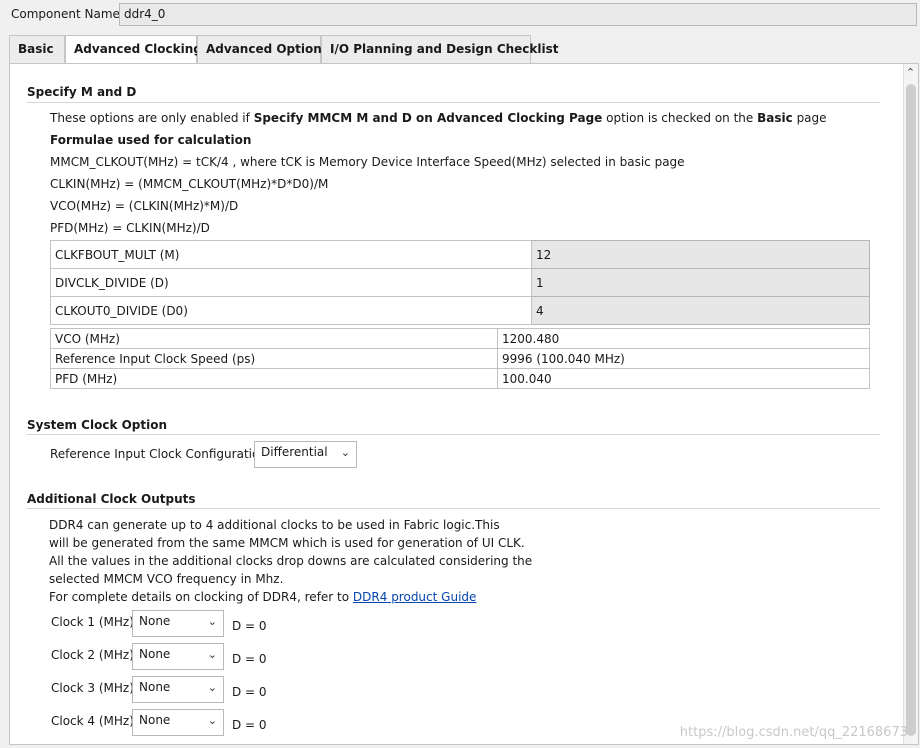  Describe the element at coordinates (92, 622) in the screenshot. I see `clock-1-label: Clock 1 (MHz)` at that location.